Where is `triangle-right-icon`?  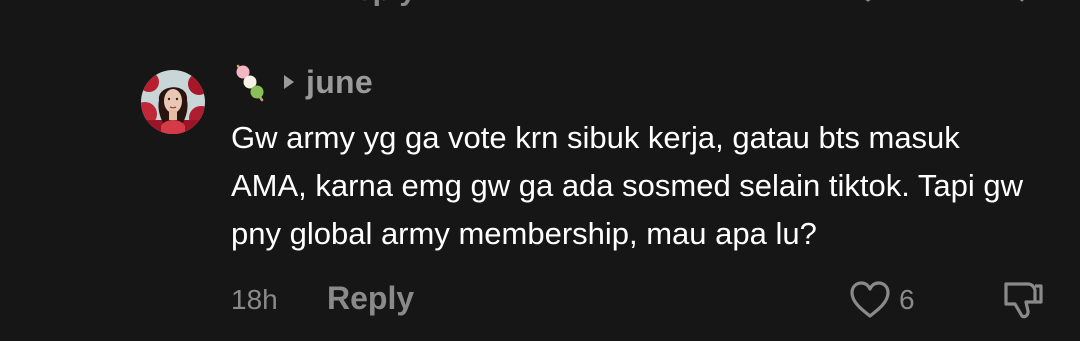 triangle-right-icon is located at coordinates (289, 82).